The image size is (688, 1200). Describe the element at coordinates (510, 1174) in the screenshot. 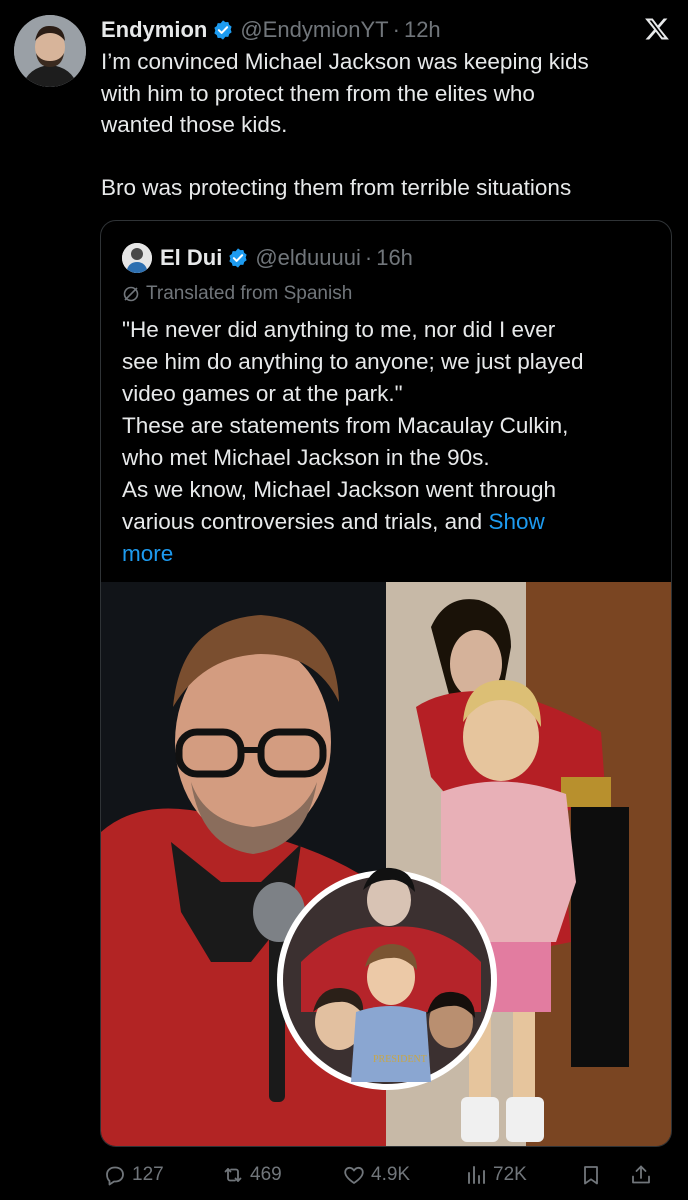

I see `view-count: 72K` at that location.